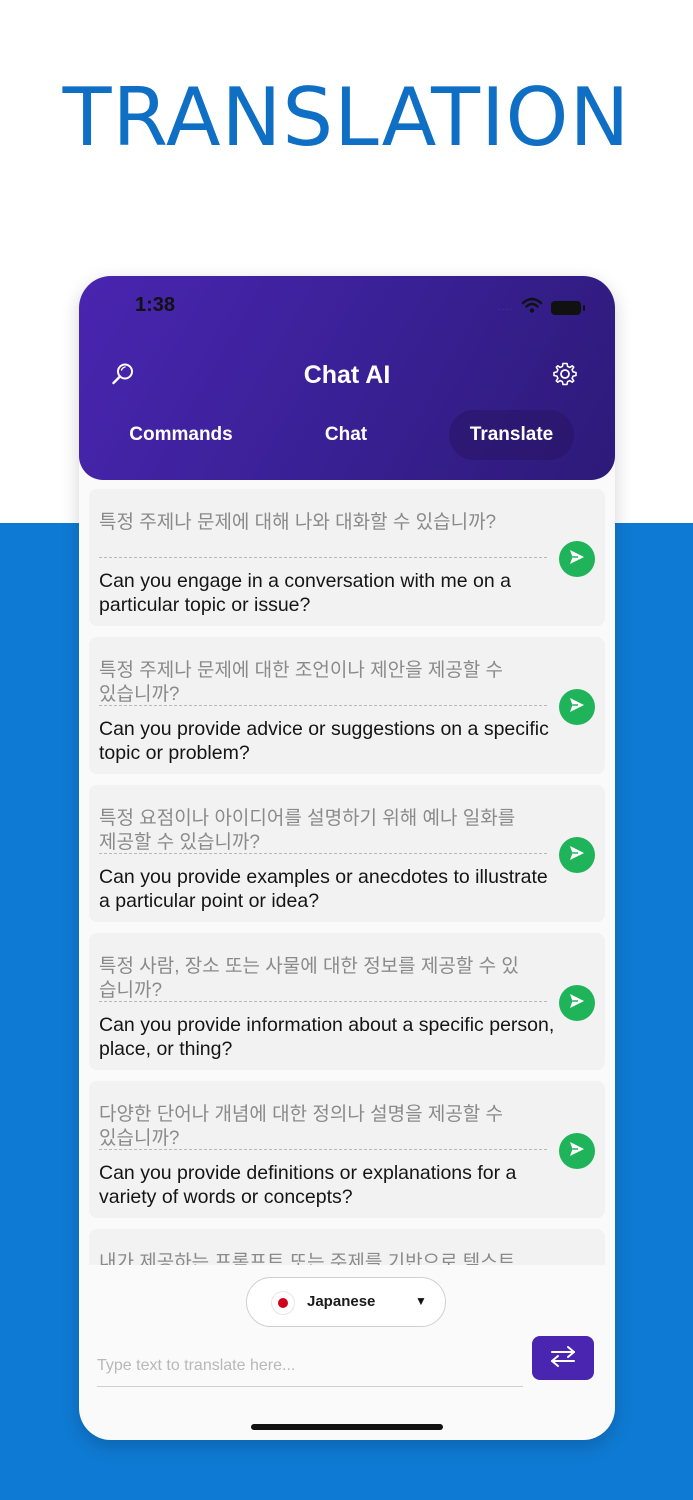  What do you see at coordinates (181, 435) in the screenshot?
I see `tab-commands: Commands` at bounding box center [181, 435].